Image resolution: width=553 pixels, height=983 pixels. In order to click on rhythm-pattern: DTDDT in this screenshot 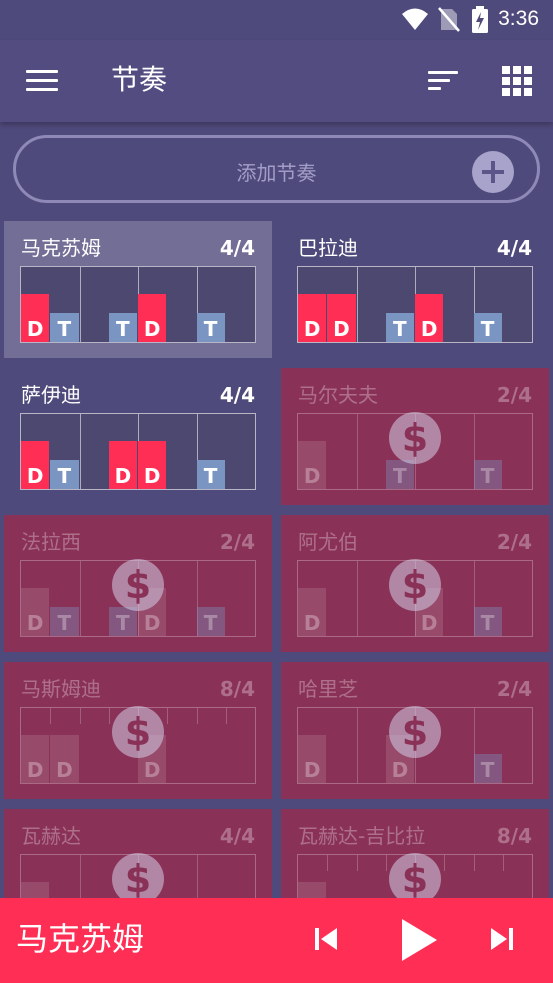, I will do `click(138, 451)`.